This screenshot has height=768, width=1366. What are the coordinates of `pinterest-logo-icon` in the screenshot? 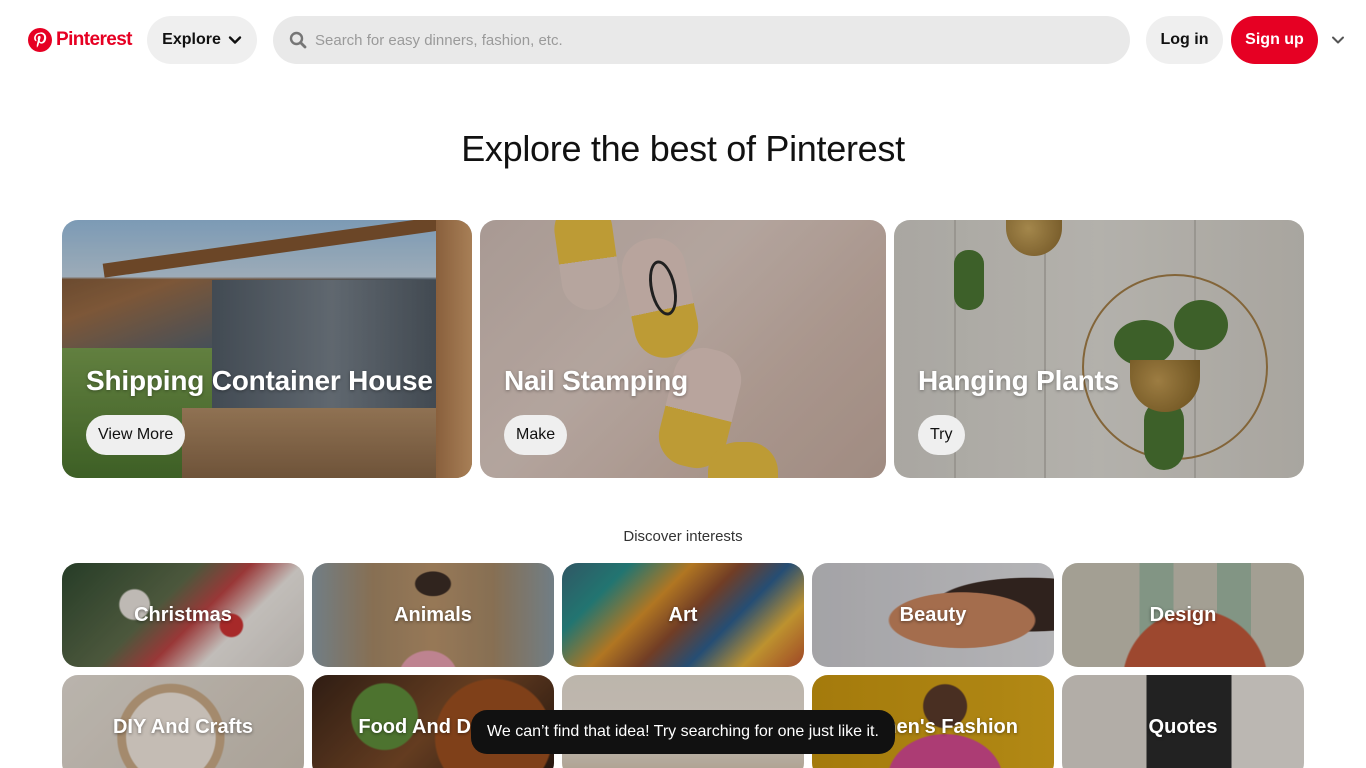 It's located at (40, 40).